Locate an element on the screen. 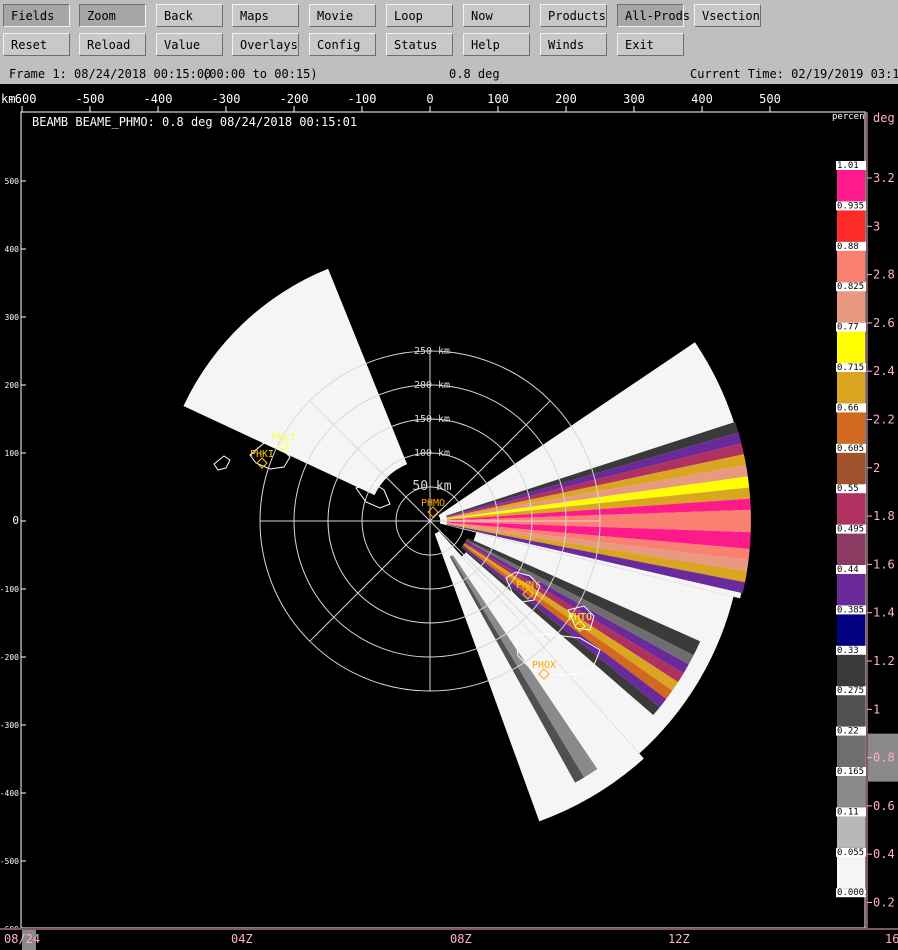 This screenshot has height=950, width=898. elevation-label: 0.4 is located at coordinates (884, 854).